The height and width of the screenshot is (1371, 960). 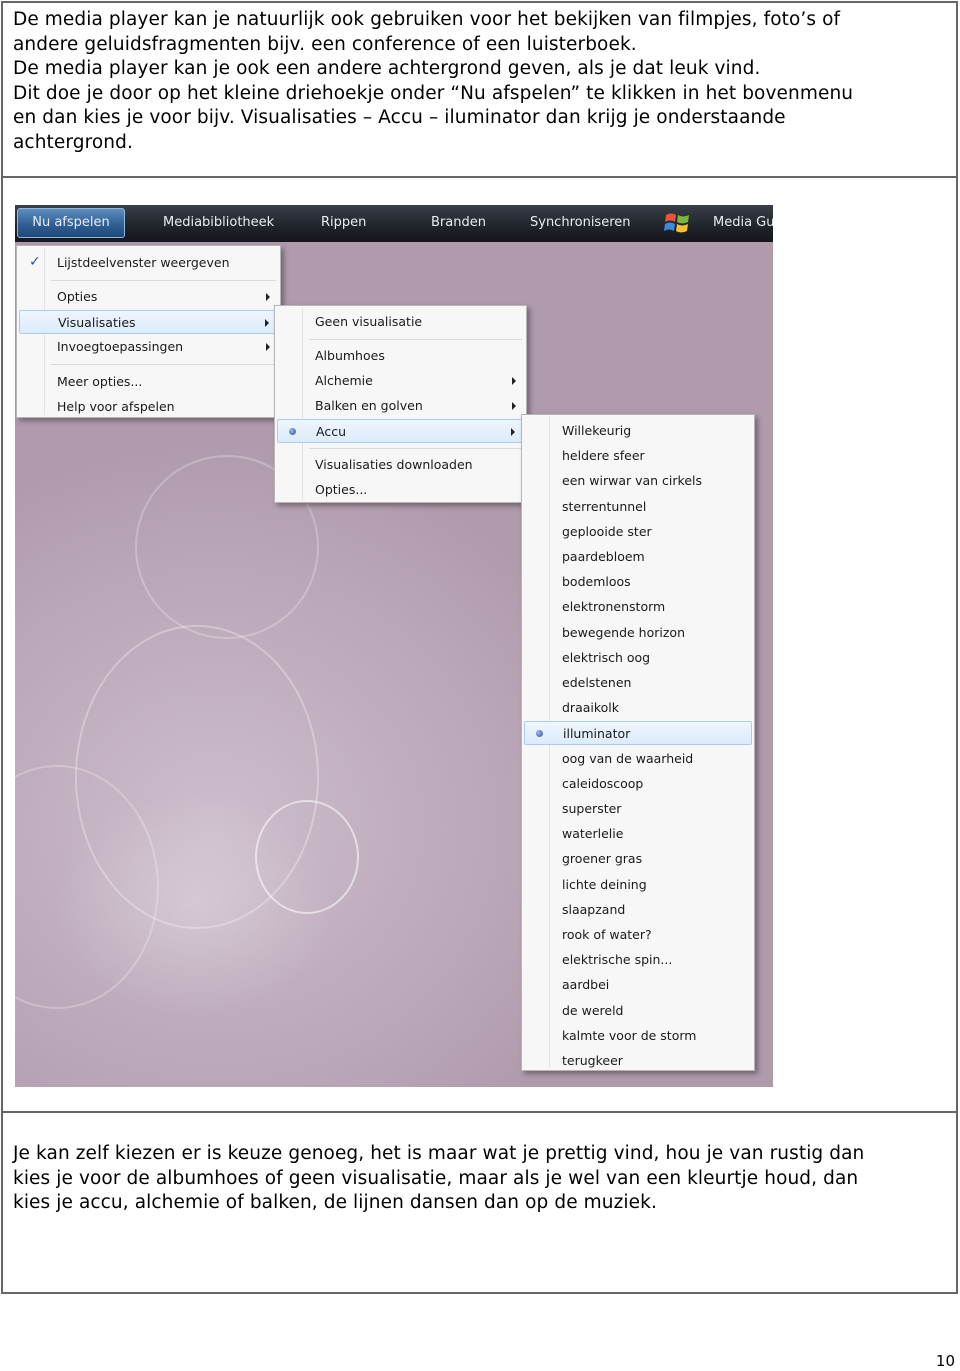 What do you see at coordinates (344, 380) in the screenshot?
I see `menu-item-label: Alchemie` at bounding box center [344, 380].